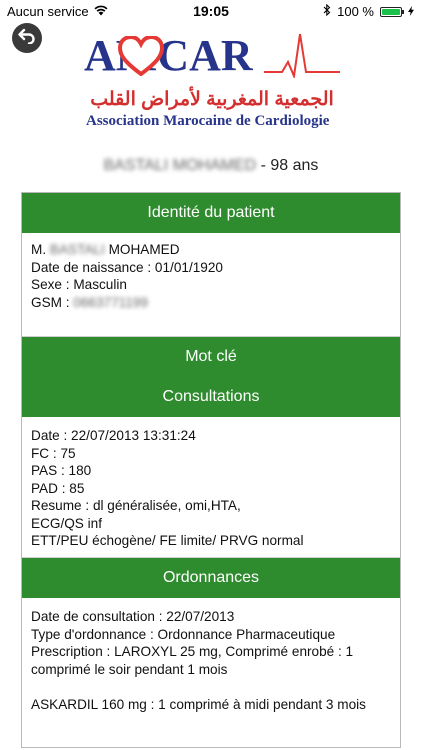 Image resolution: width=422 pixels, height=750 pixels. I want to click on heart-icon, so click(141, 57).